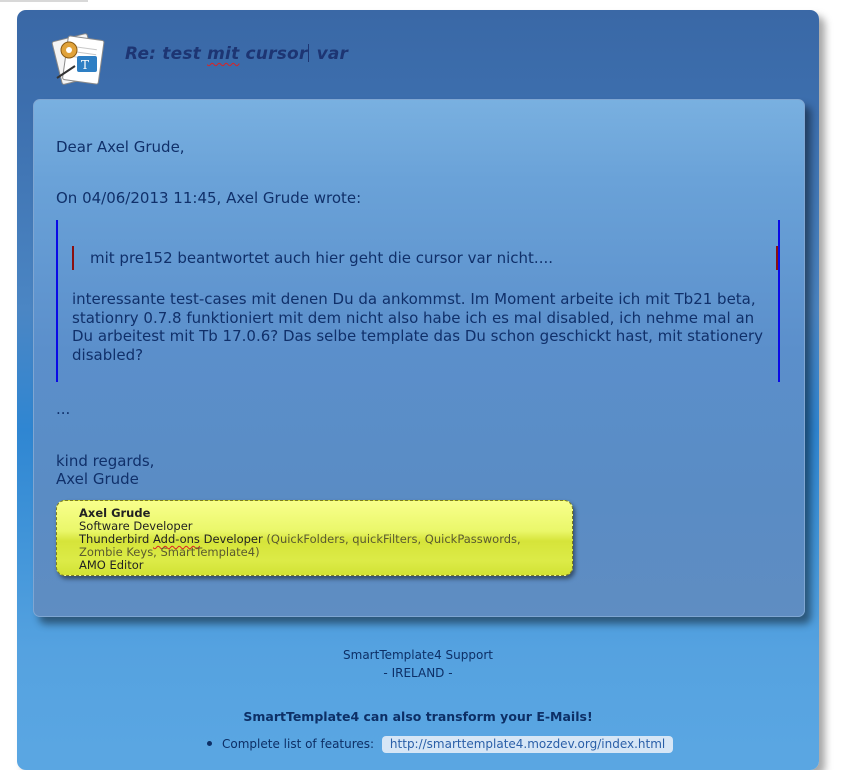 The width and height of the screenshot is (850, 770). I want to click on signer-name: Axel Grude, so click(97, 479).